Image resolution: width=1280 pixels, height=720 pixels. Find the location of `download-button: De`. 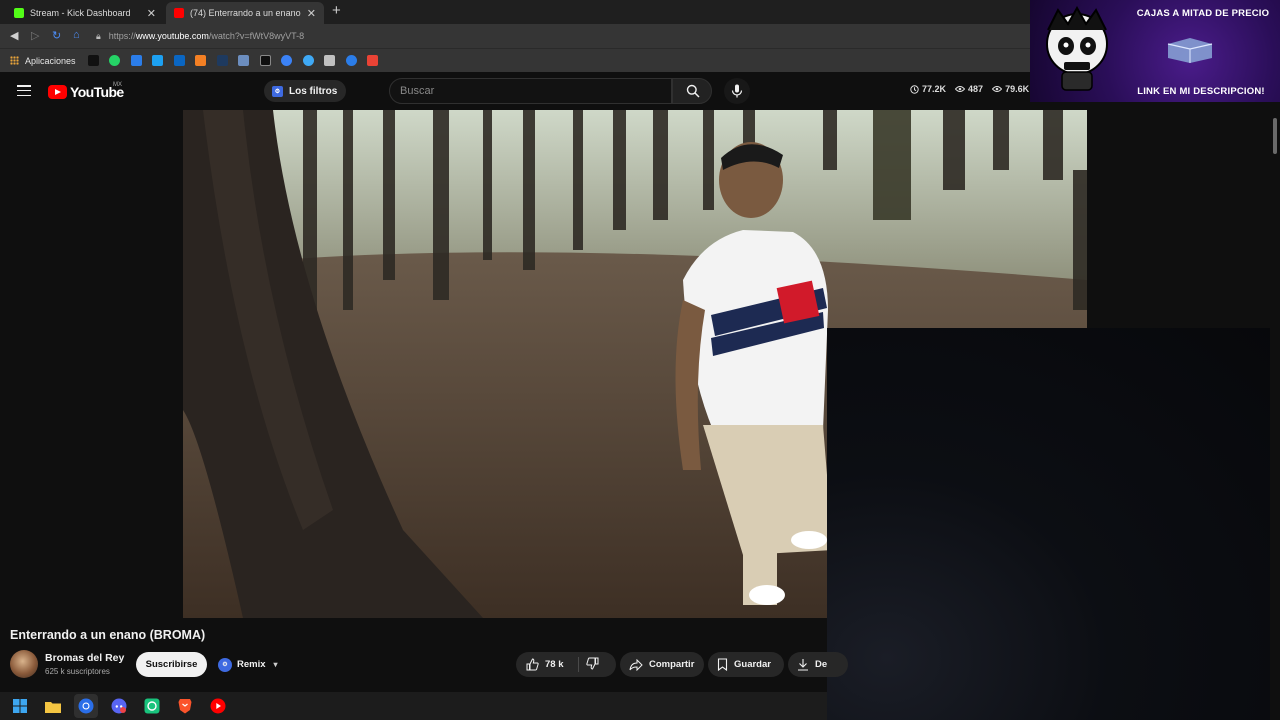

download-button: De is located at coordinates (818, 664).